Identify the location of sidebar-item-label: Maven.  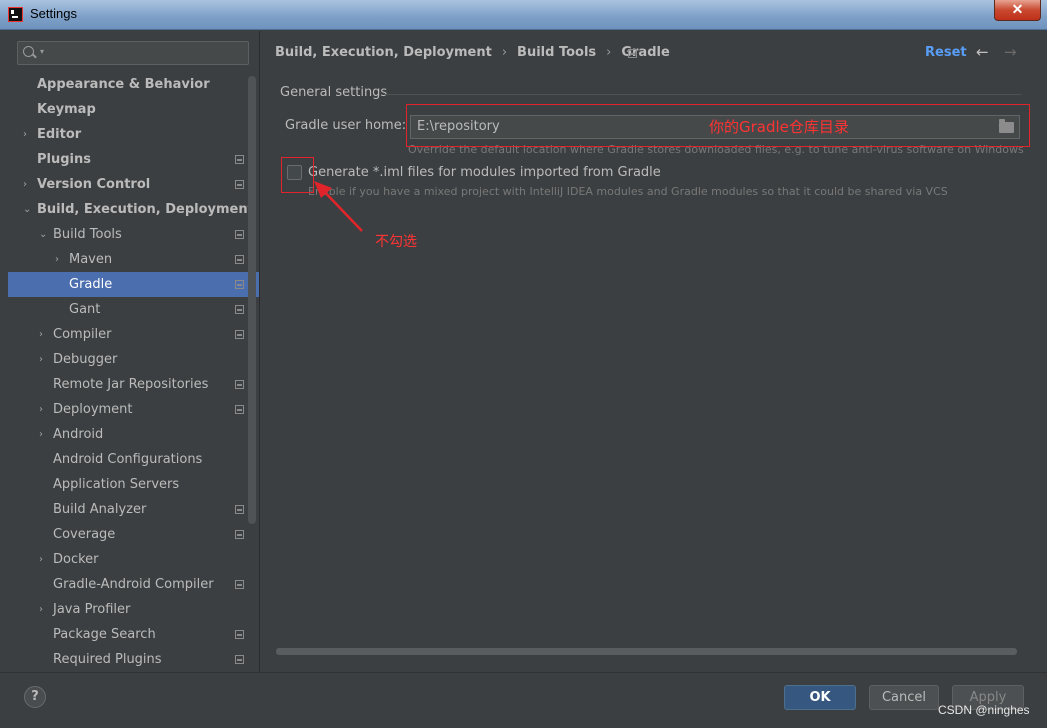
(91, 259).